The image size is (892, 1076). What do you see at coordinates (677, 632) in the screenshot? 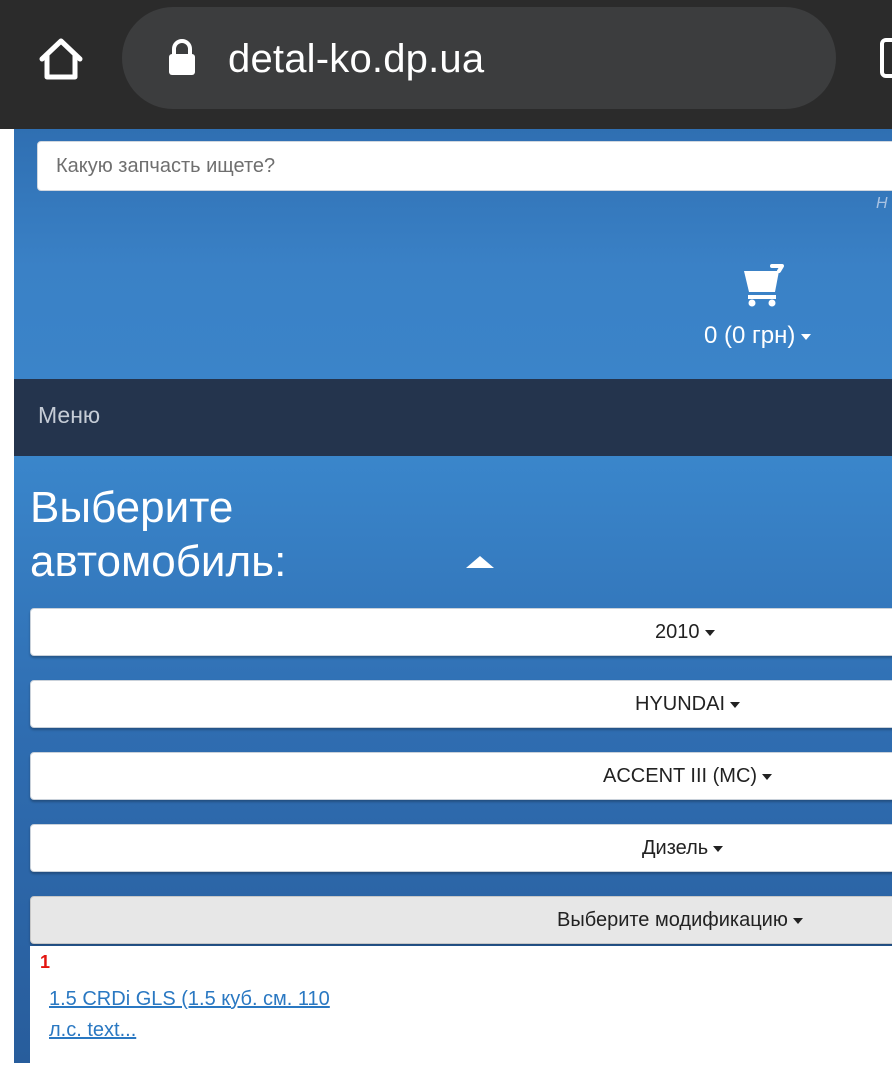
I see `year-value: 2010` at bounding box center [677, 632].